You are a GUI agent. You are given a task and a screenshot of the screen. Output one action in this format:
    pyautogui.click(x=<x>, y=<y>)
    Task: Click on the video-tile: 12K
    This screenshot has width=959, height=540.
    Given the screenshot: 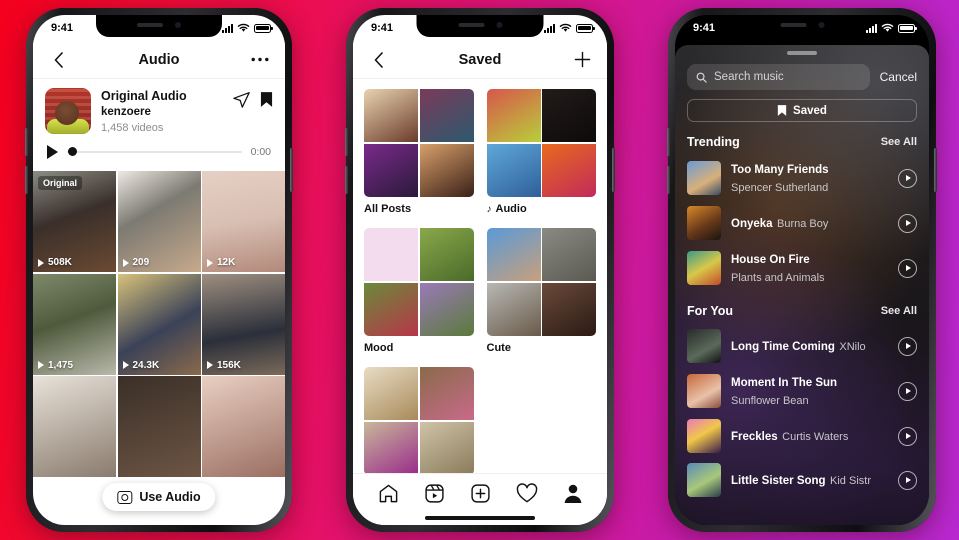 What is the action you would take?
    pyautogui.click(x=243, y=221)
    